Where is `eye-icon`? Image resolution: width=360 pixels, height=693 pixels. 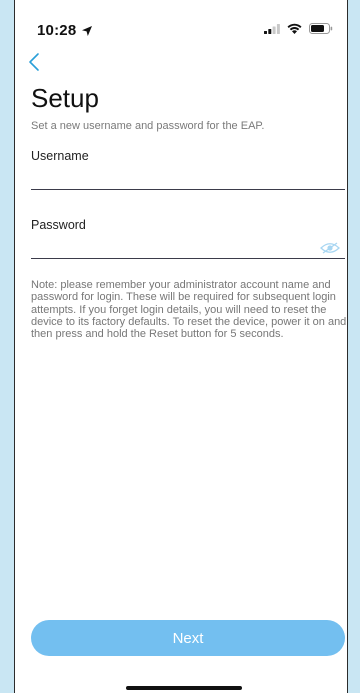 eye-icon is located at coordinates (330, 248).